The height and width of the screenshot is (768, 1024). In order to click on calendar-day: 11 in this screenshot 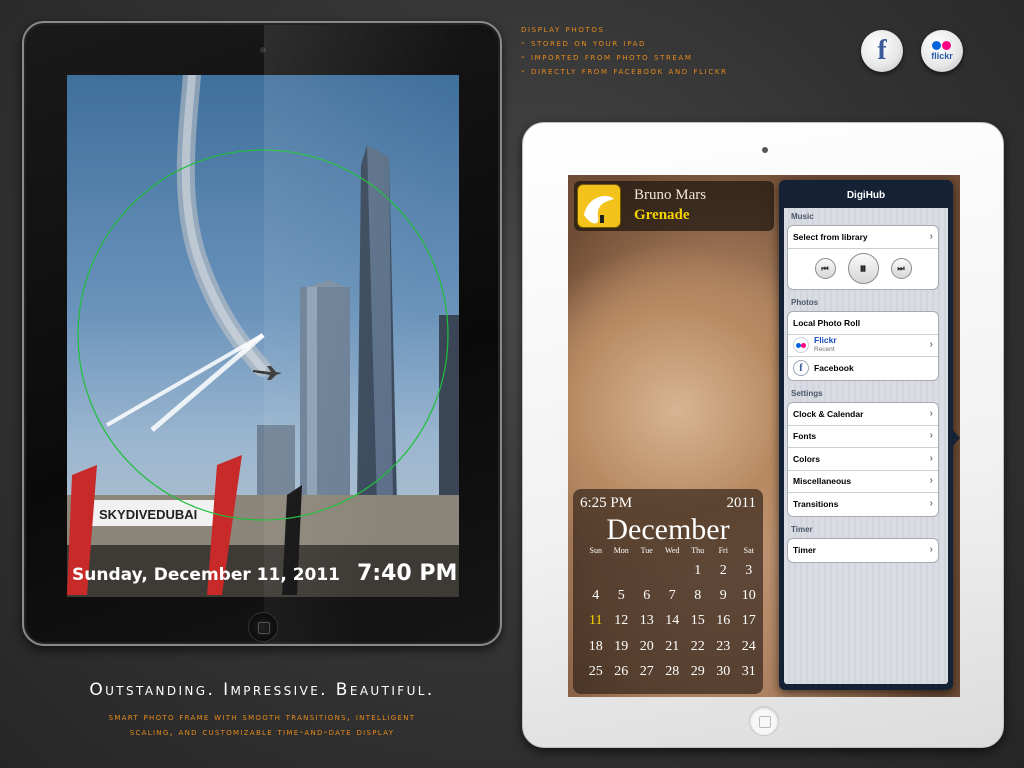, I will do `click(596, 621)`.